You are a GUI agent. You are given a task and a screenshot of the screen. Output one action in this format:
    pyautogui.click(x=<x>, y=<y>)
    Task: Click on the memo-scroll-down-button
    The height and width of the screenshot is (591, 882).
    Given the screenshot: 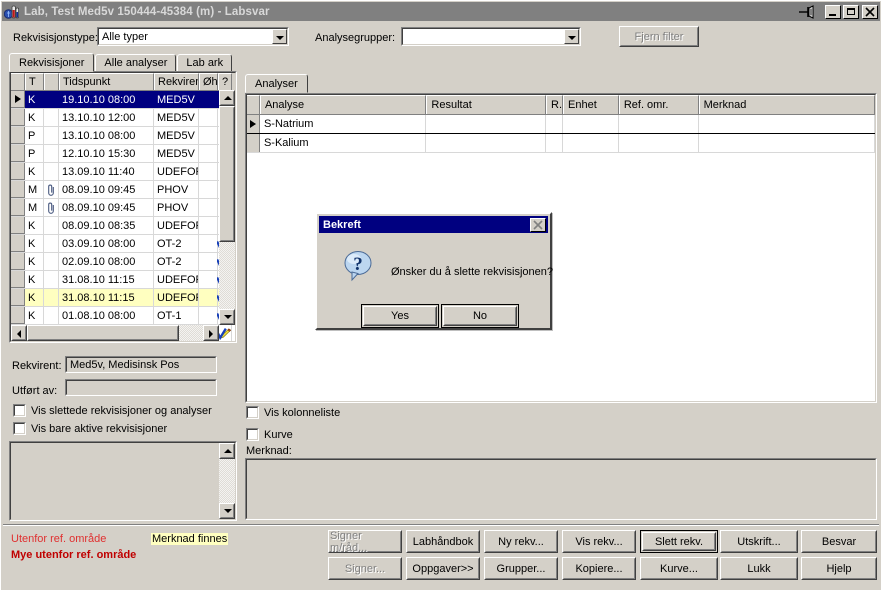 What is the action you would take?
    pyautogui.click(x=227, y=511)
    